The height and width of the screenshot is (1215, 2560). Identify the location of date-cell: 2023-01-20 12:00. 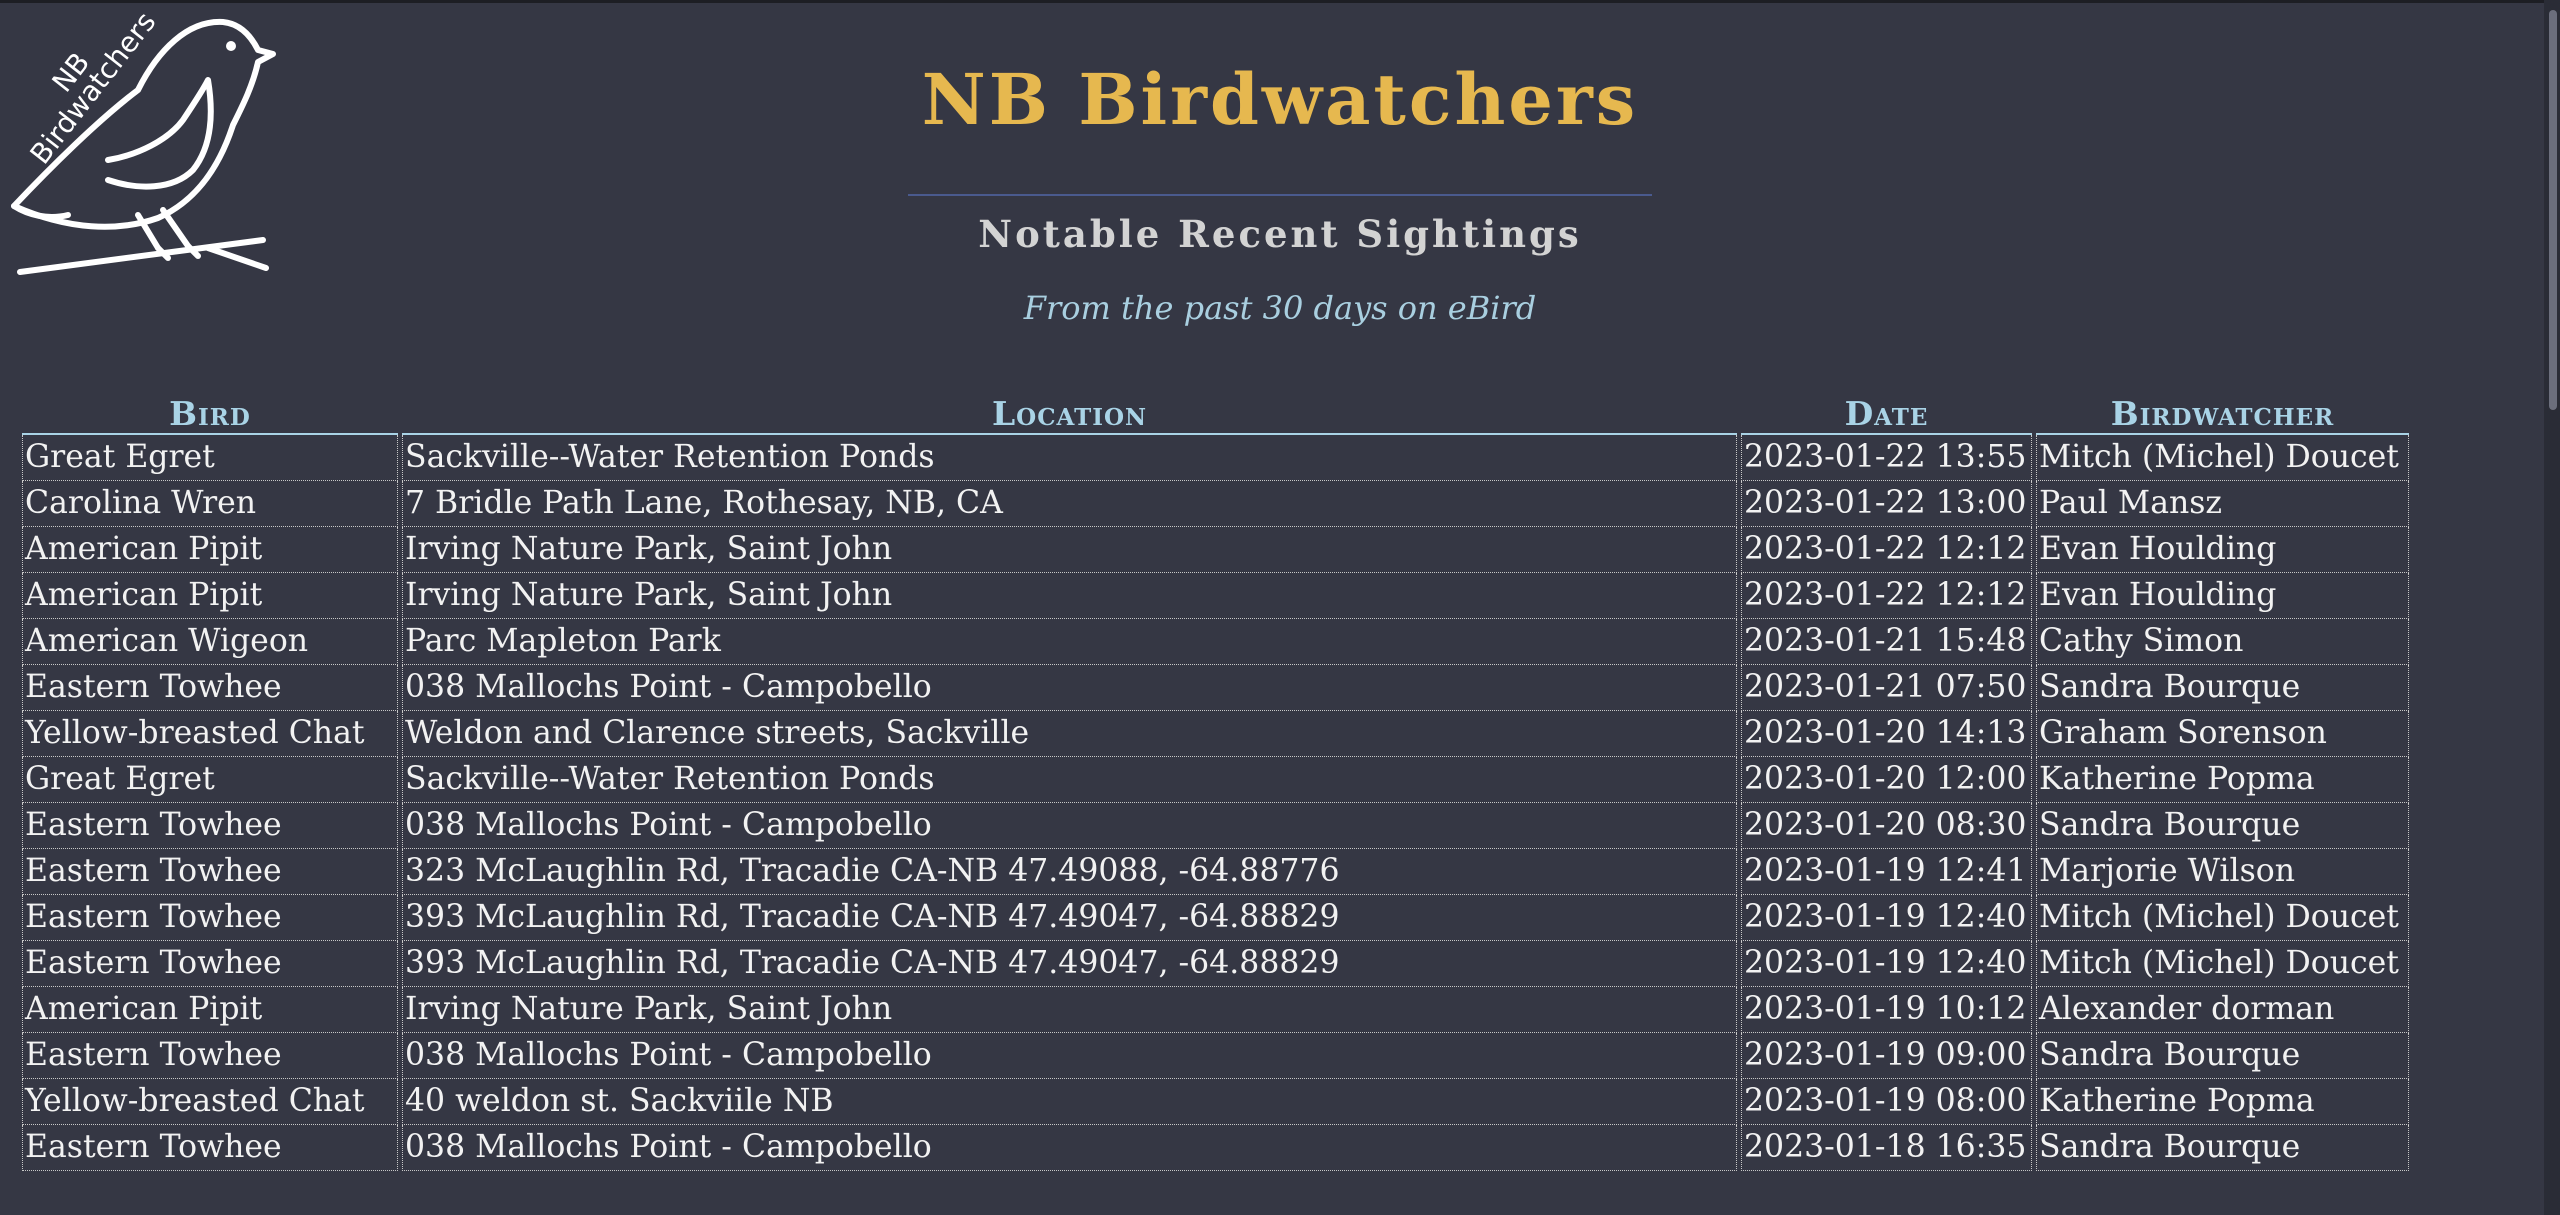
(1886, 780).